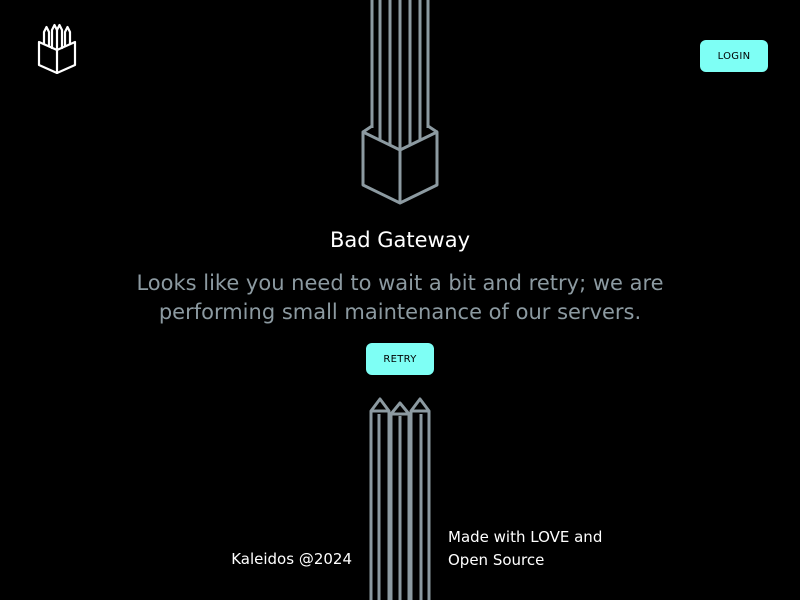 Image resolution: width=800 pixels, height=600 pixels. Describe the element at coordinates (57, 48) in the screenshot. I see `penpot-logo-icon` at that location.